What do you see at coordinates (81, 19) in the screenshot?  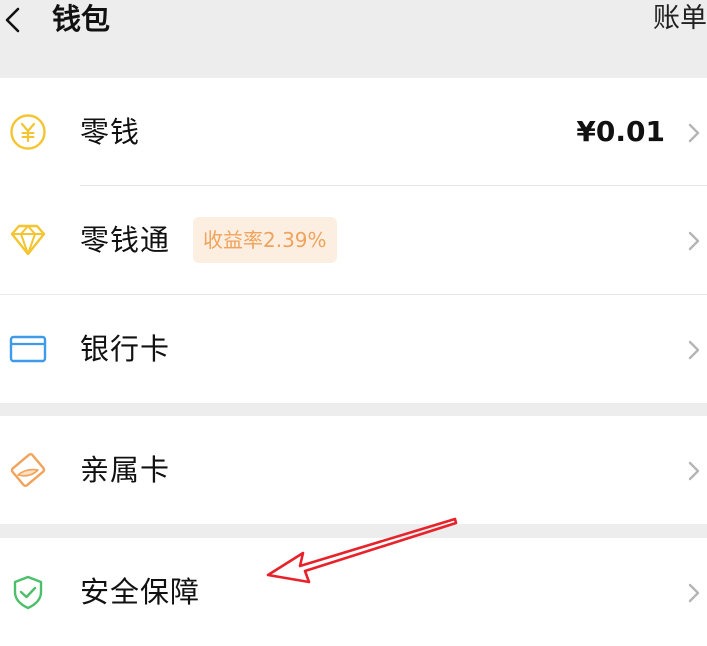 I see `page-title: 钱包` at bounding box center [81, 19].